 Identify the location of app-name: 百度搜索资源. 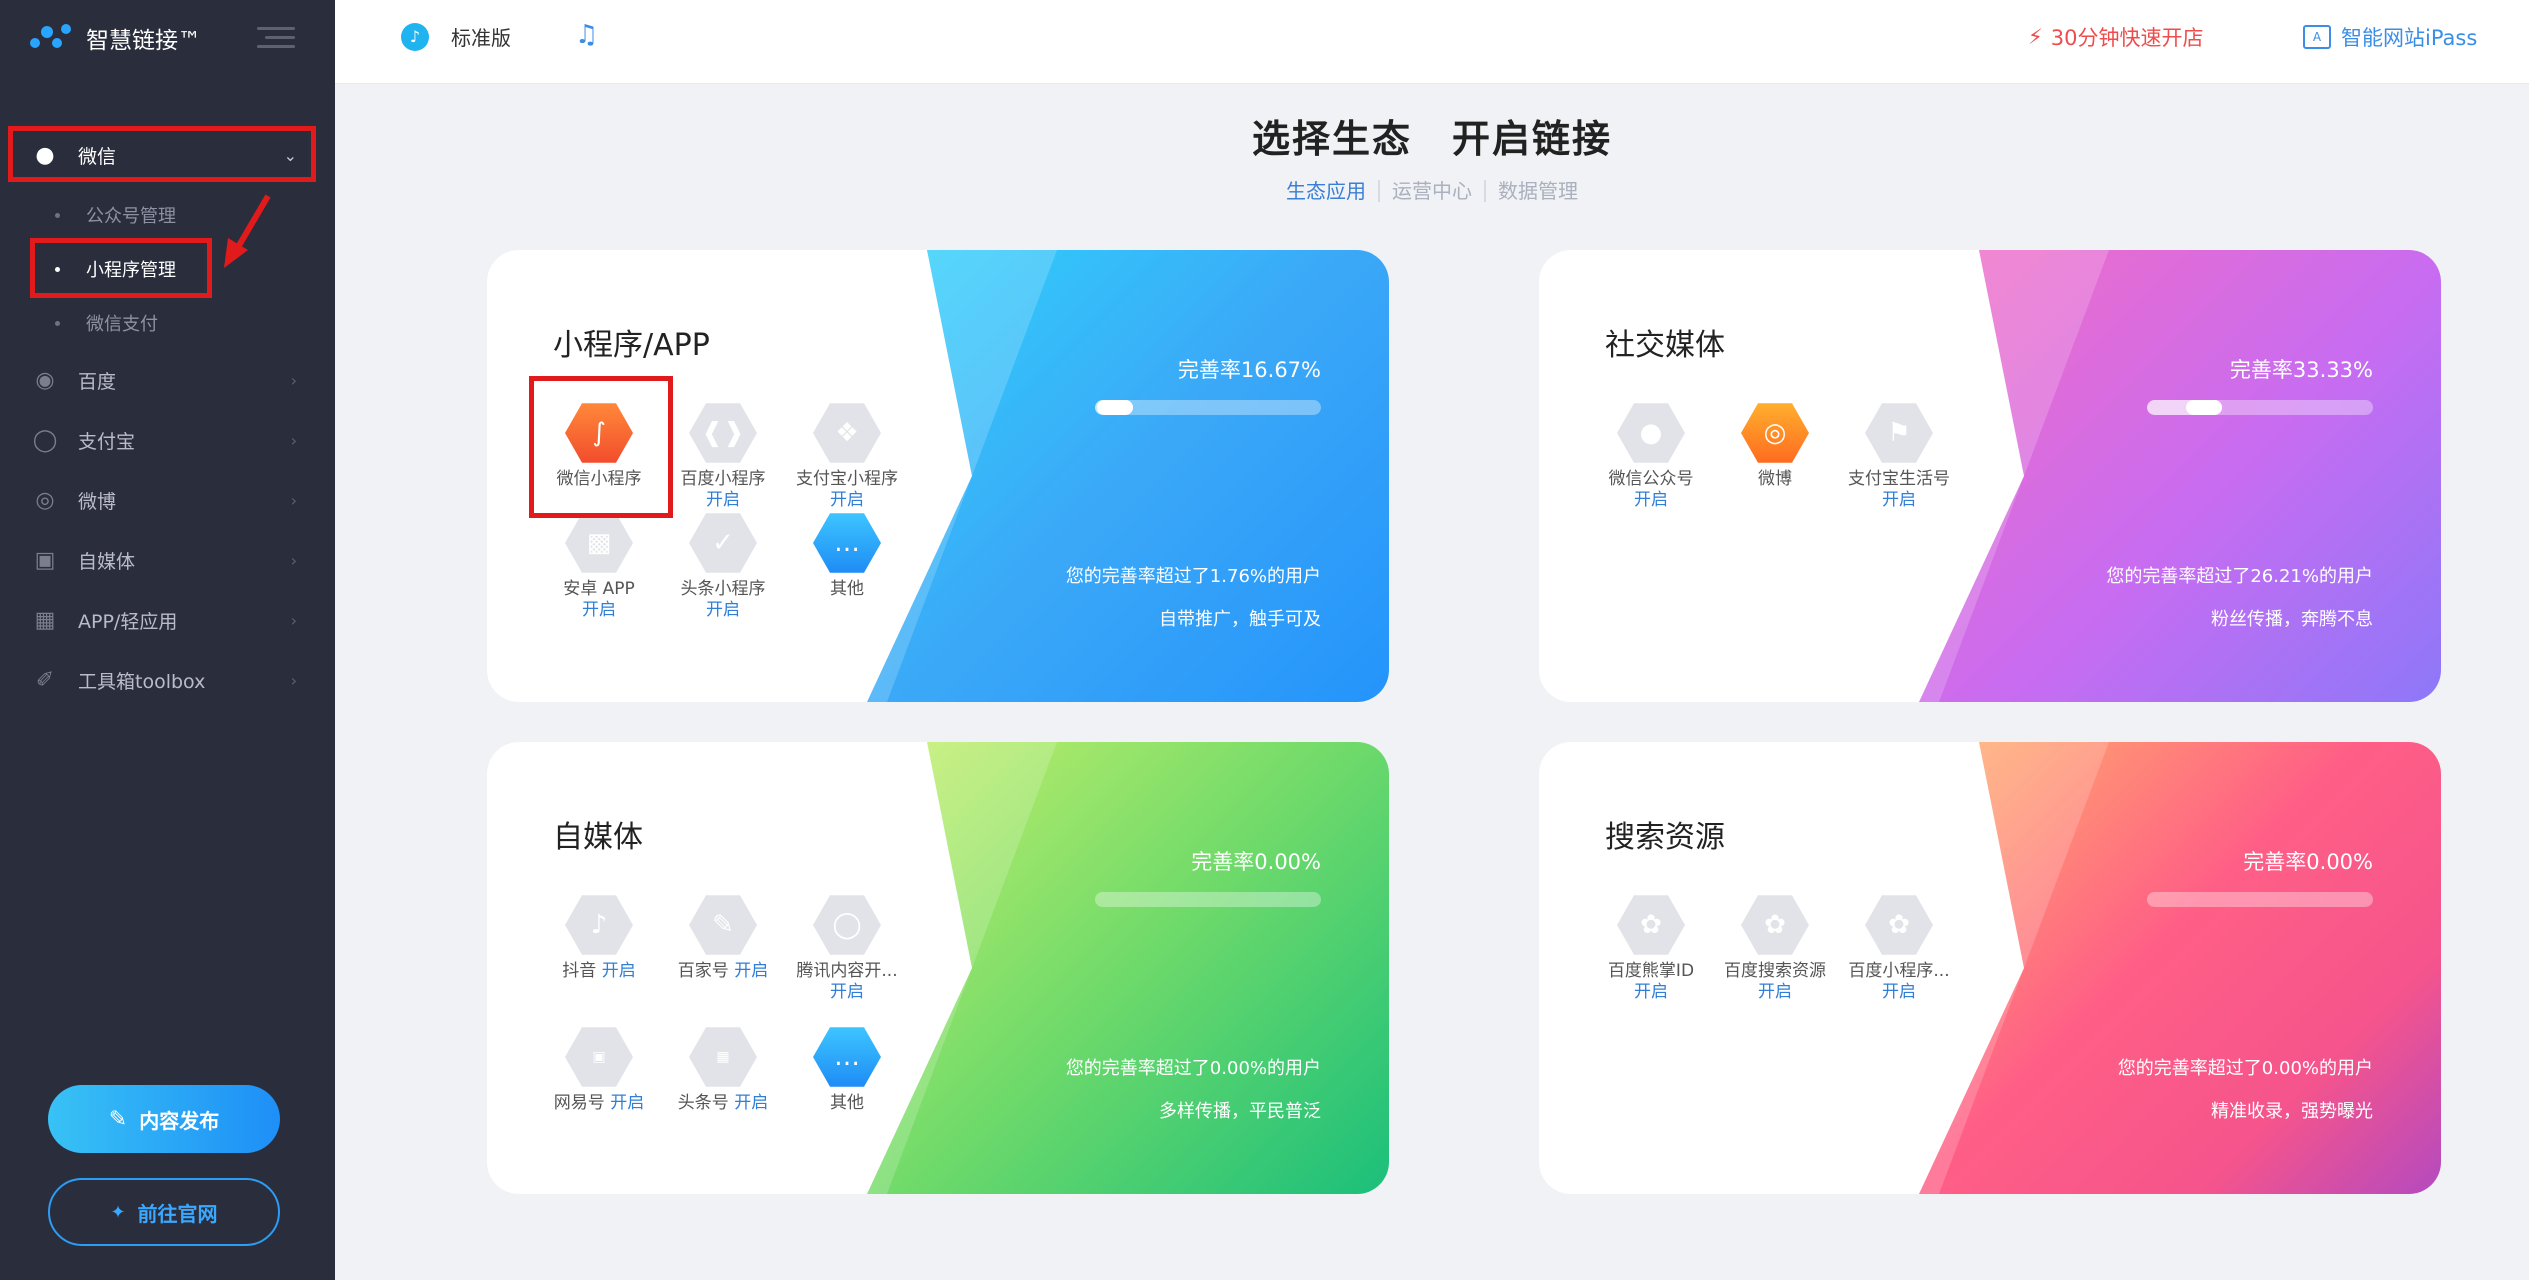
(1775, 971).